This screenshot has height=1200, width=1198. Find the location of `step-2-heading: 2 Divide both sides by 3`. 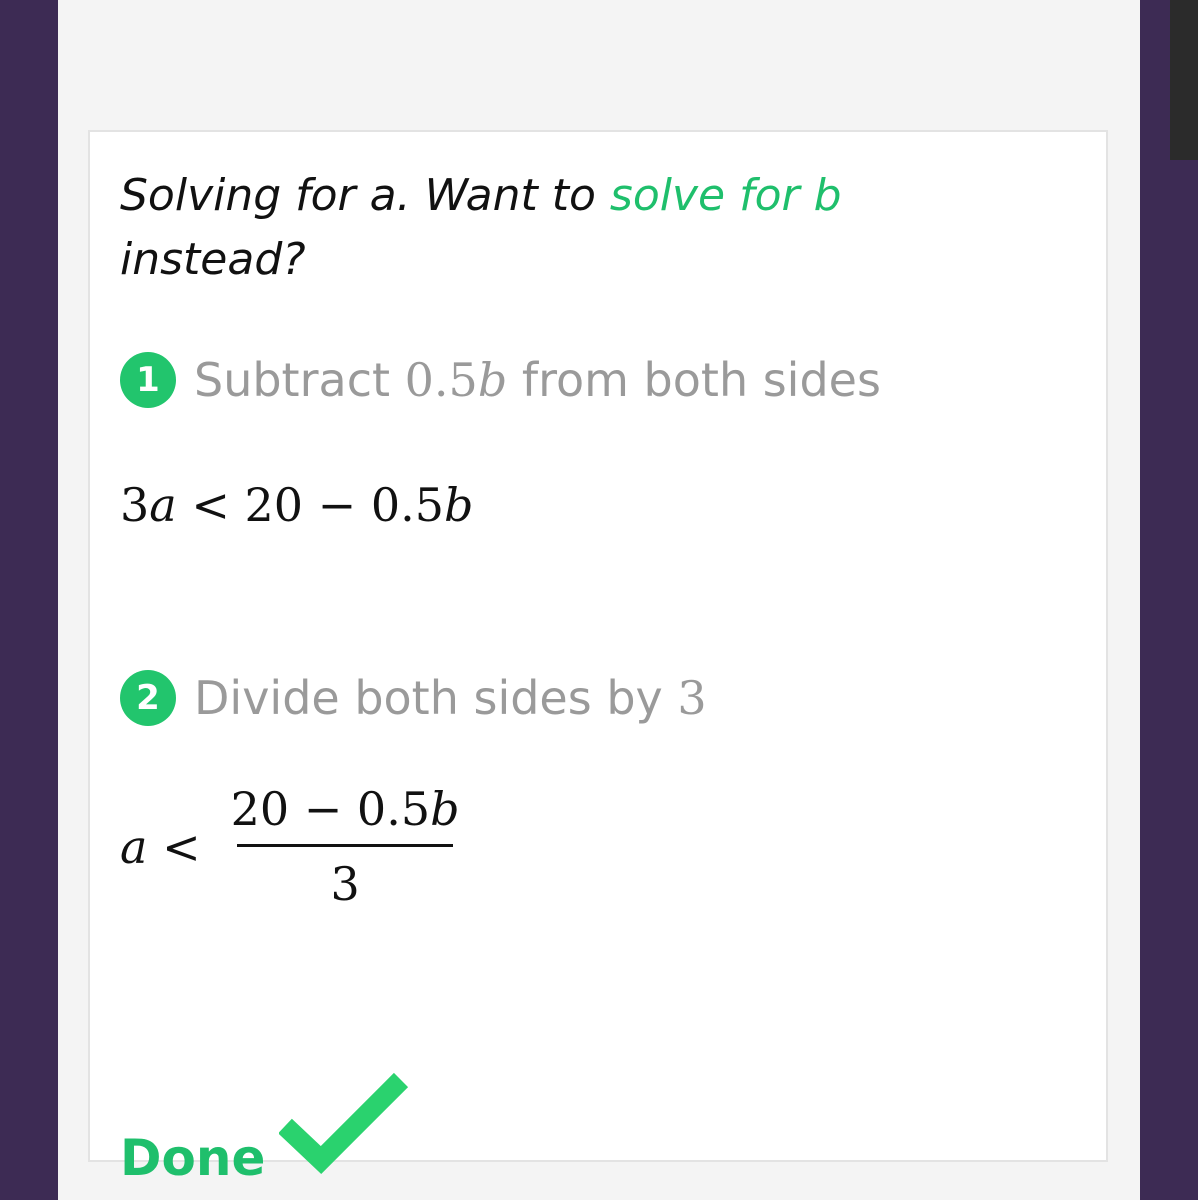

step-2-heading: 2 Divide both sides by 3 is located at coordinates (413, 698).